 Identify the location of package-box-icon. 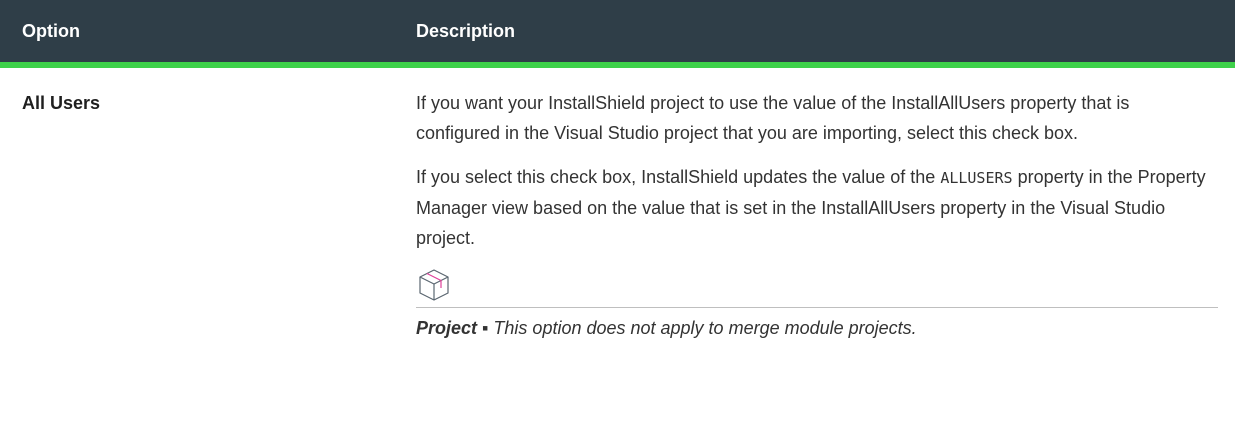
(434, 285).